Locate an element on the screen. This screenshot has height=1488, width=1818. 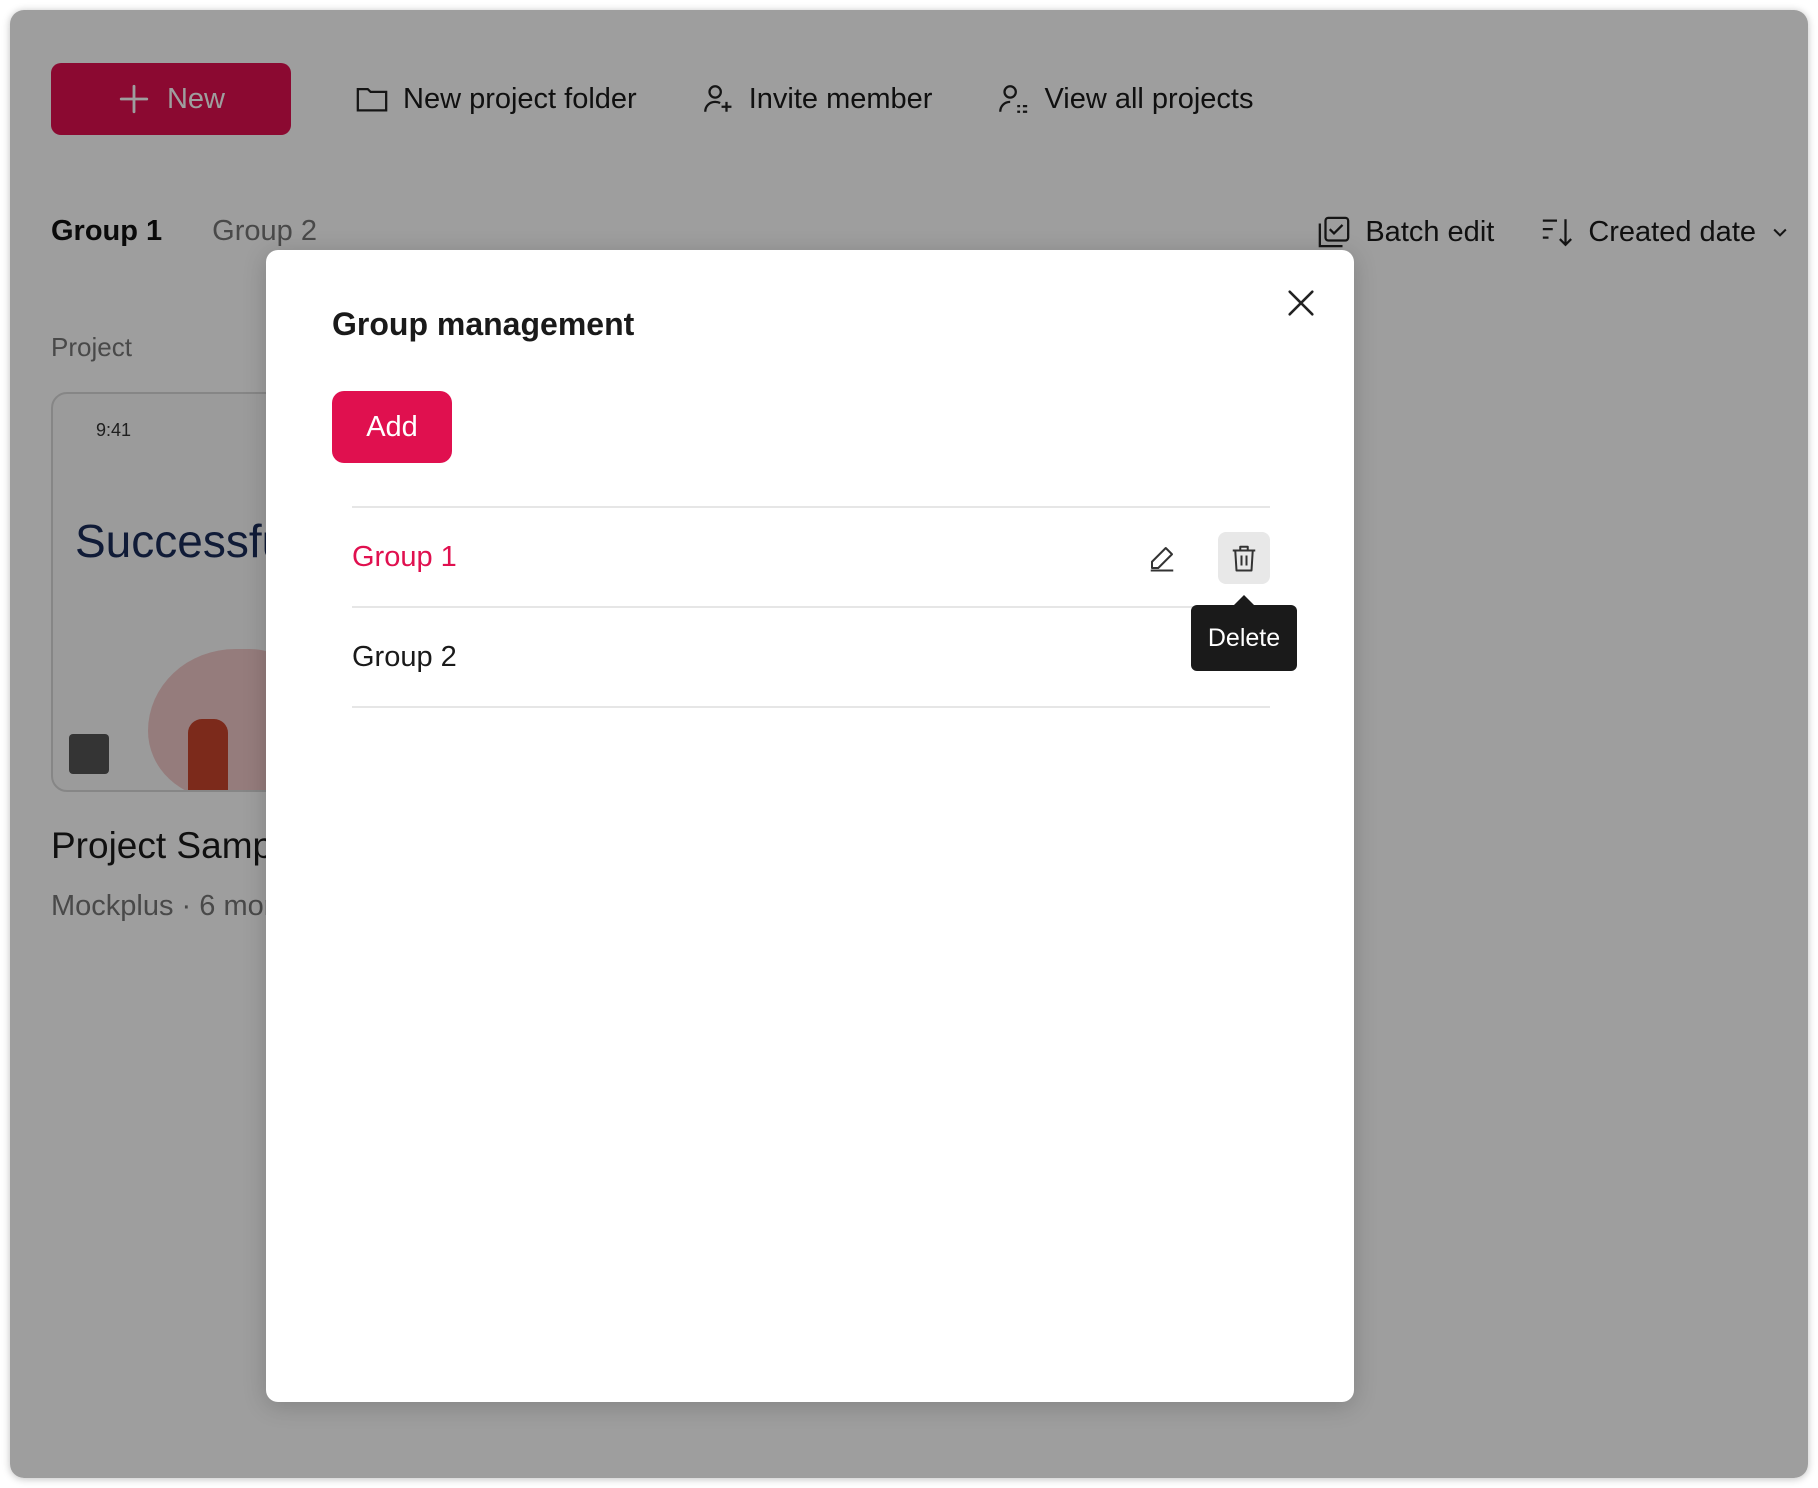
delete-group-button is located at coordinates (1244, 558).